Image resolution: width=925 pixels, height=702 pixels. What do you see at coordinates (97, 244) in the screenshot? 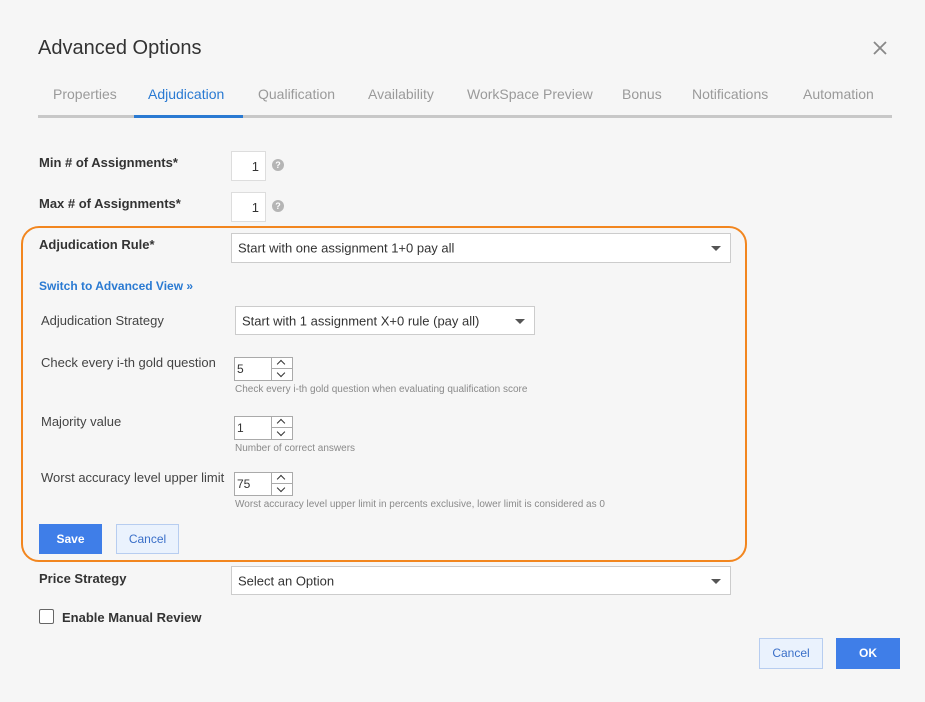
I see `adjudication-rule-label: Adjudication Rule*` at bounding box center [97, 244].